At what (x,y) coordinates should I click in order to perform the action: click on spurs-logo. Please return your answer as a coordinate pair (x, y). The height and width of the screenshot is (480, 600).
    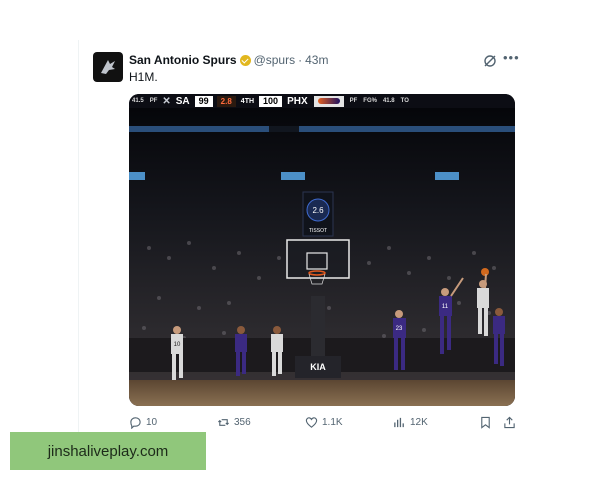
    Looking at the image, I should click on (108, 67).